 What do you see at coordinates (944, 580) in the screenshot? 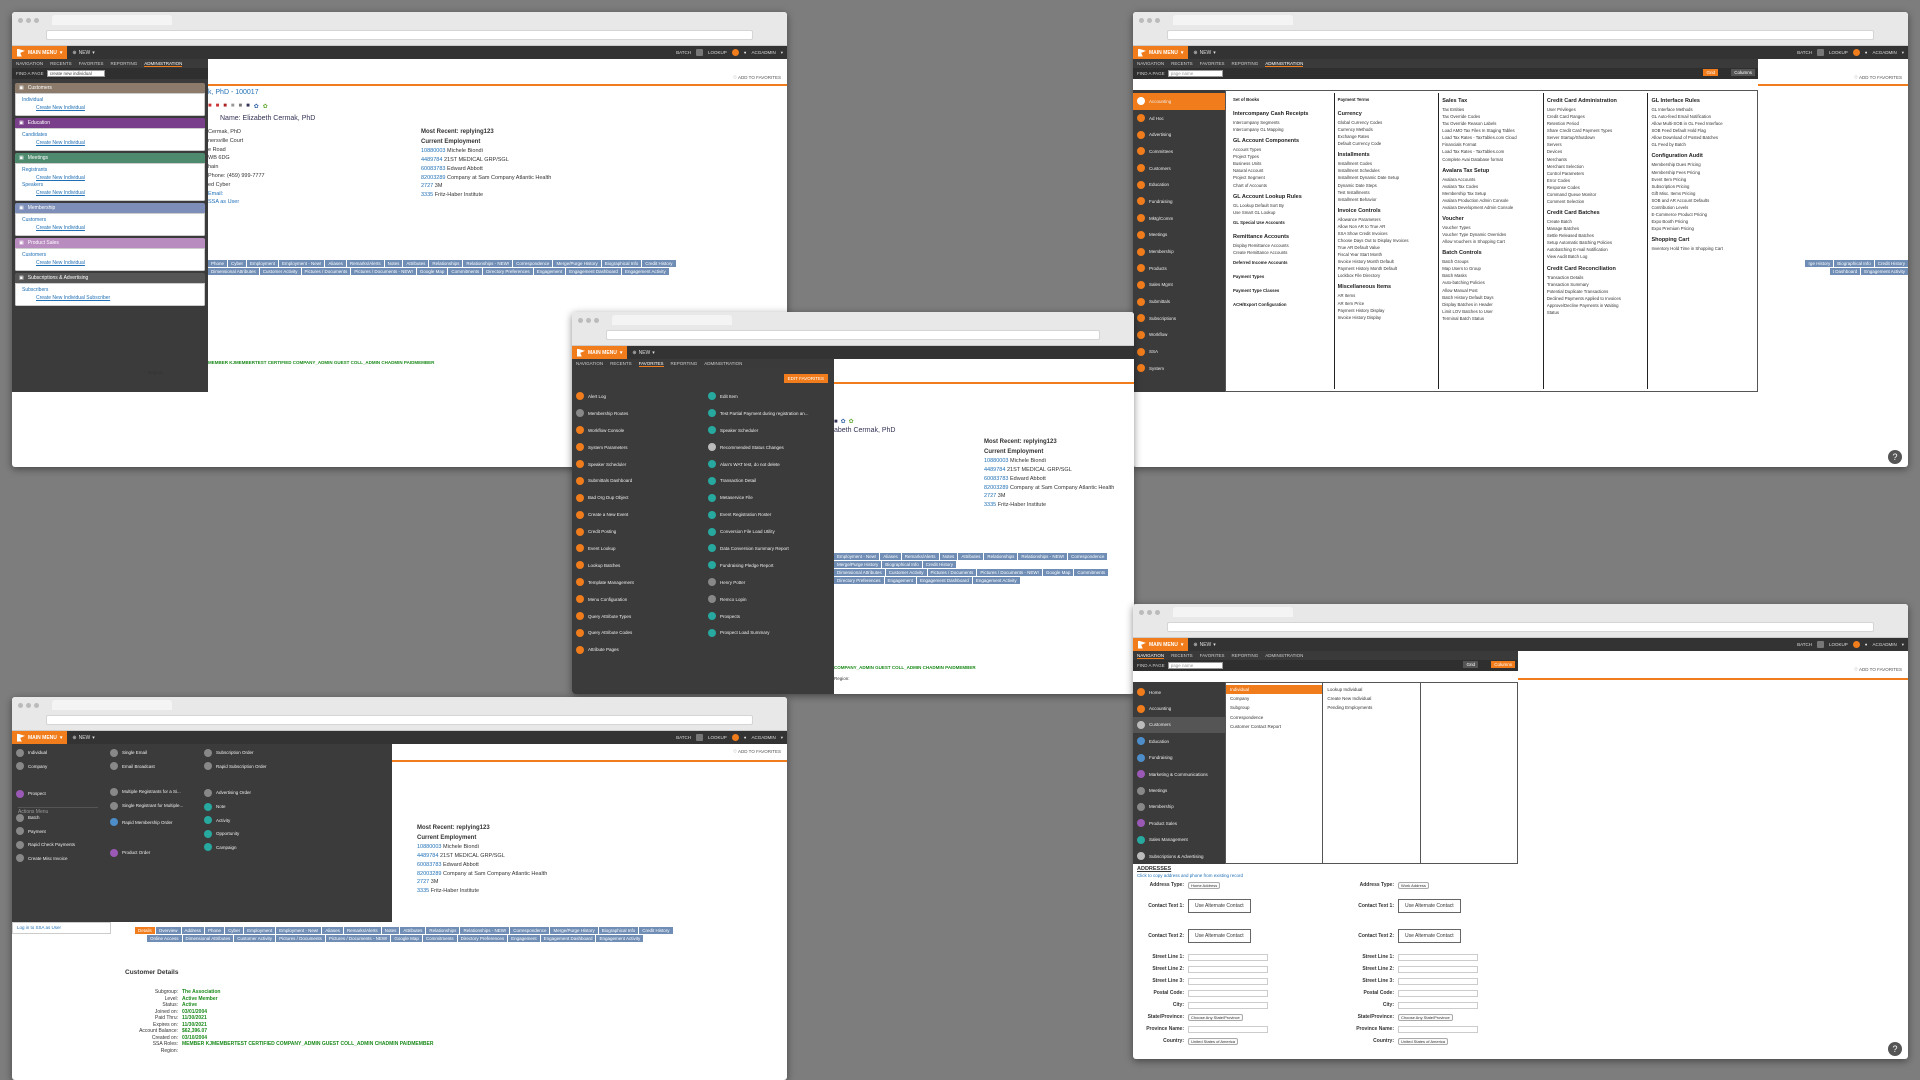
I see `record-tab: Engagement Dashboard` at bounding box center [944, 580].